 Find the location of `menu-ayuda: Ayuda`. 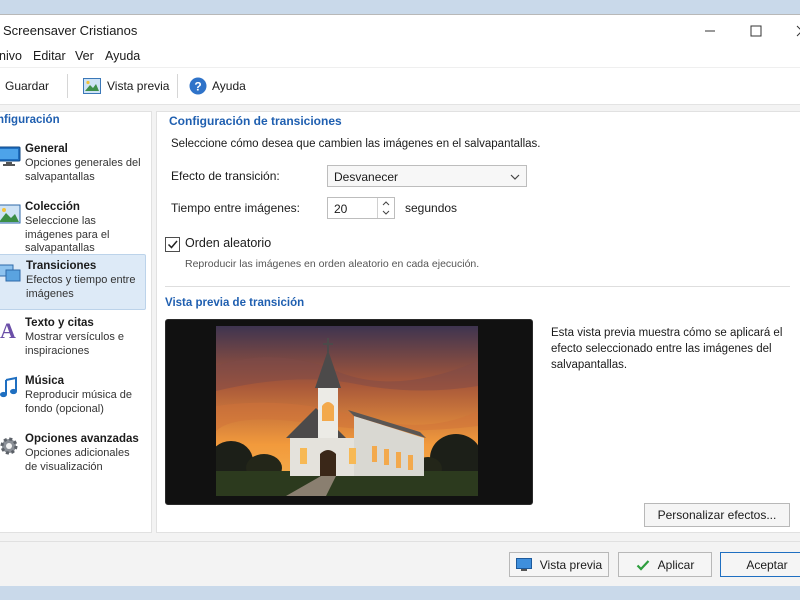

menu-ayuda: Ayuda is located at coordinates (122, 56).